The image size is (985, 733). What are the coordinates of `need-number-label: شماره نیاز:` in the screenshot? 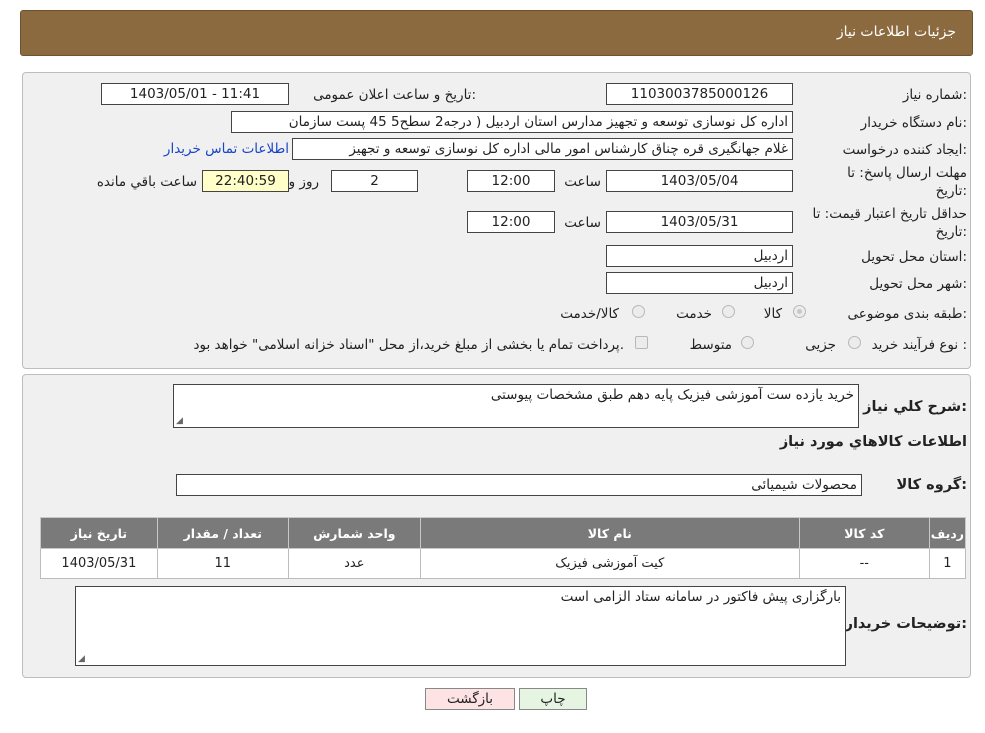 It's located at (934, 95).